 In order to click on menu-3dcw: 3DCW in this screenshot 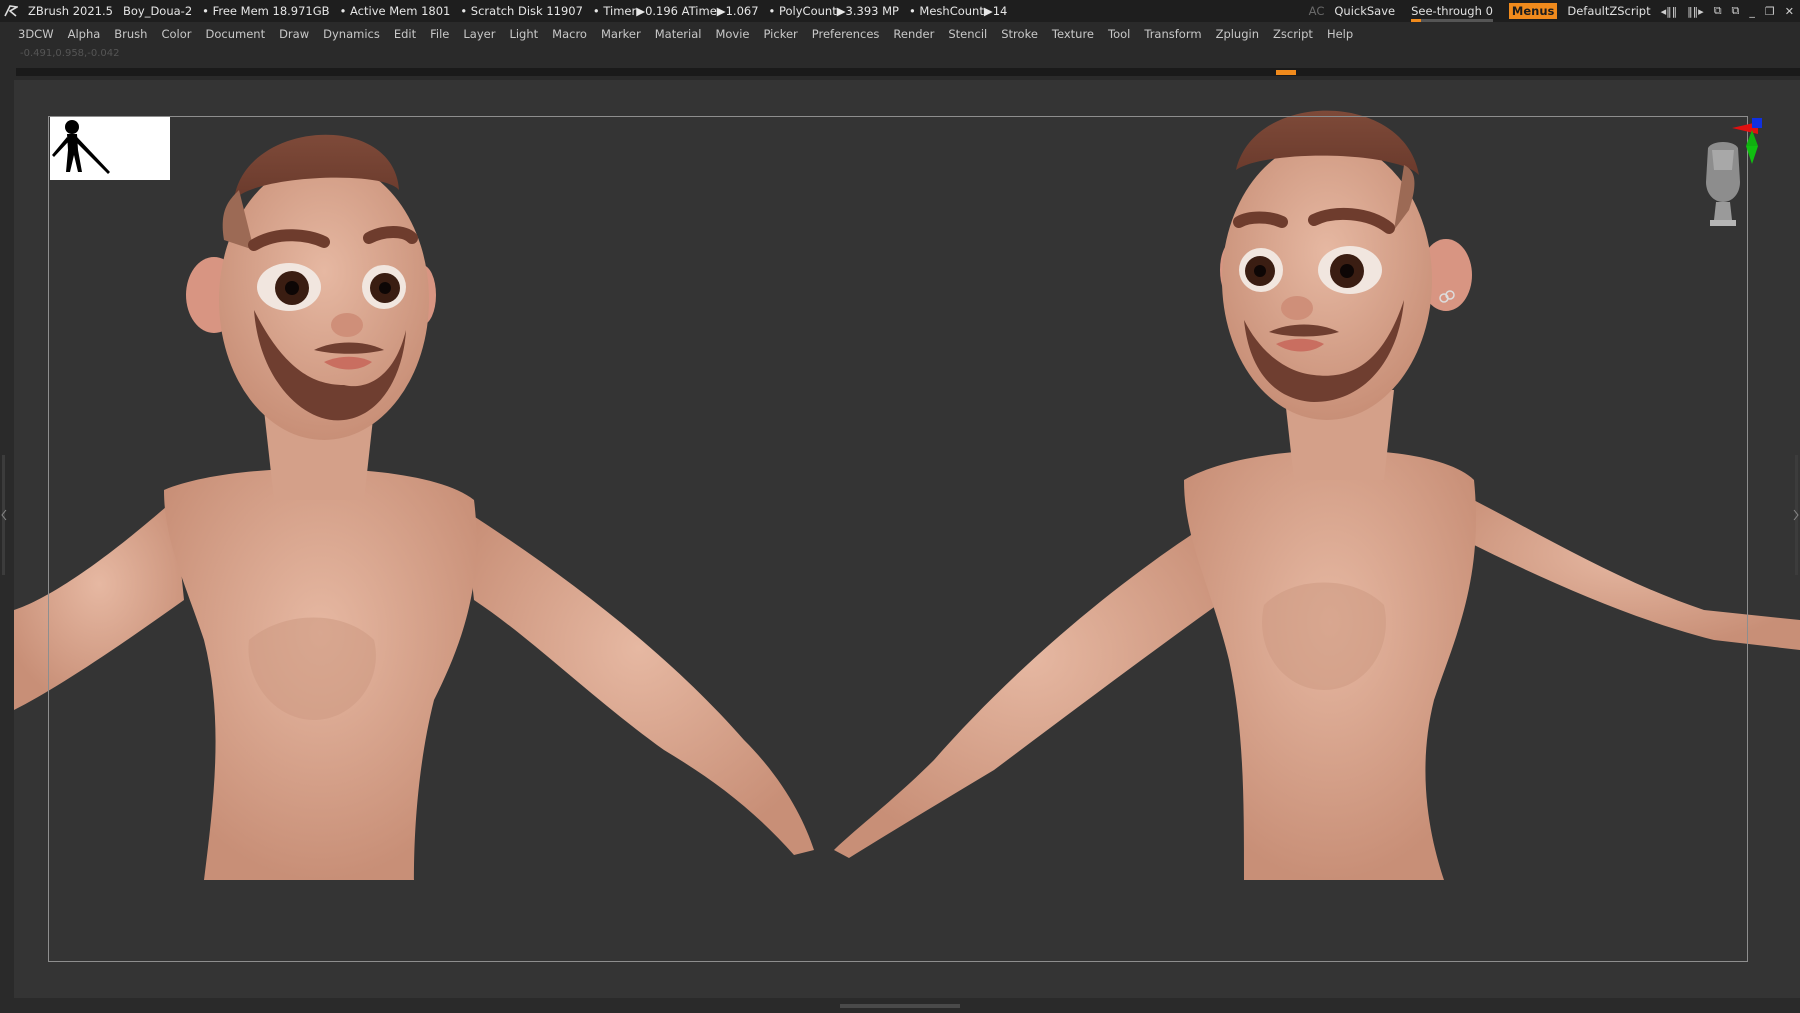, I will do `click(36, 34)`.